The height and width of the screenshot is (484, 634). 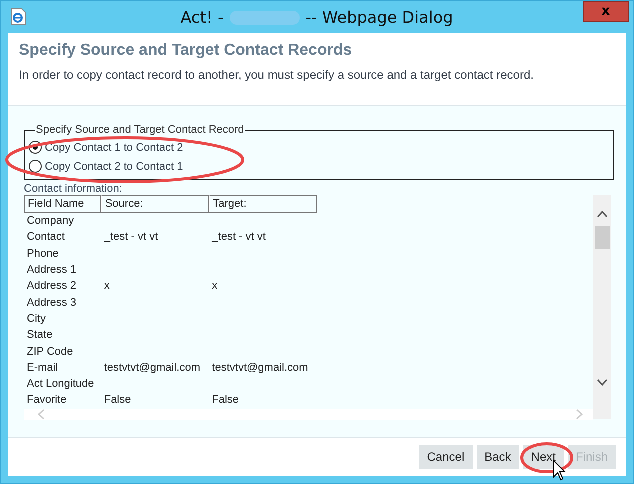 I want to click on table-cell-text: Address 3, so click(x=52, y=303).